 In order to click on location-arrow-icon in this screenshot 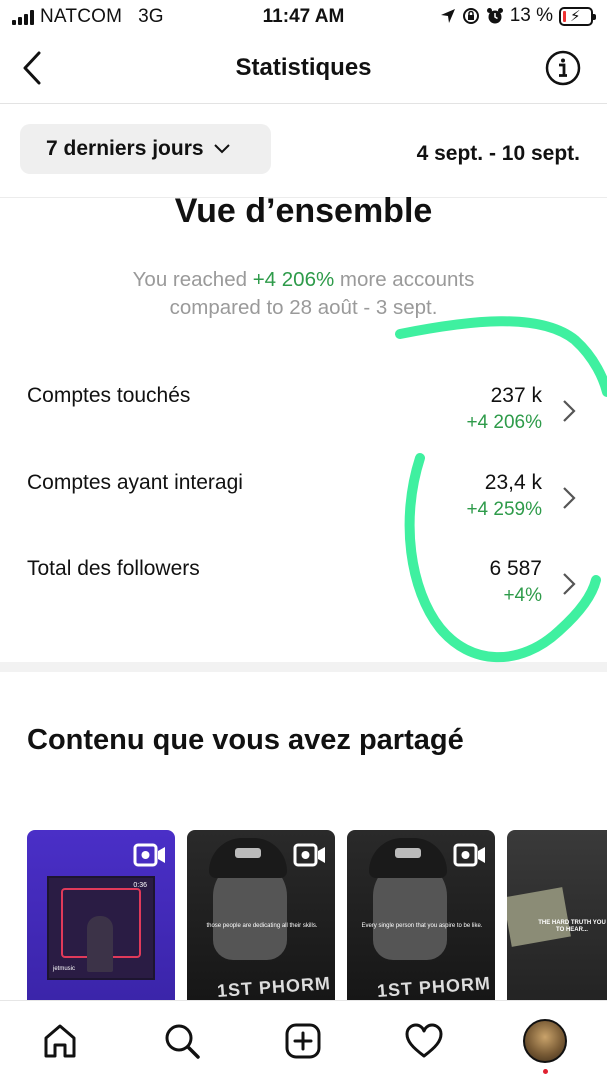, I will do `click(447, 16)`.